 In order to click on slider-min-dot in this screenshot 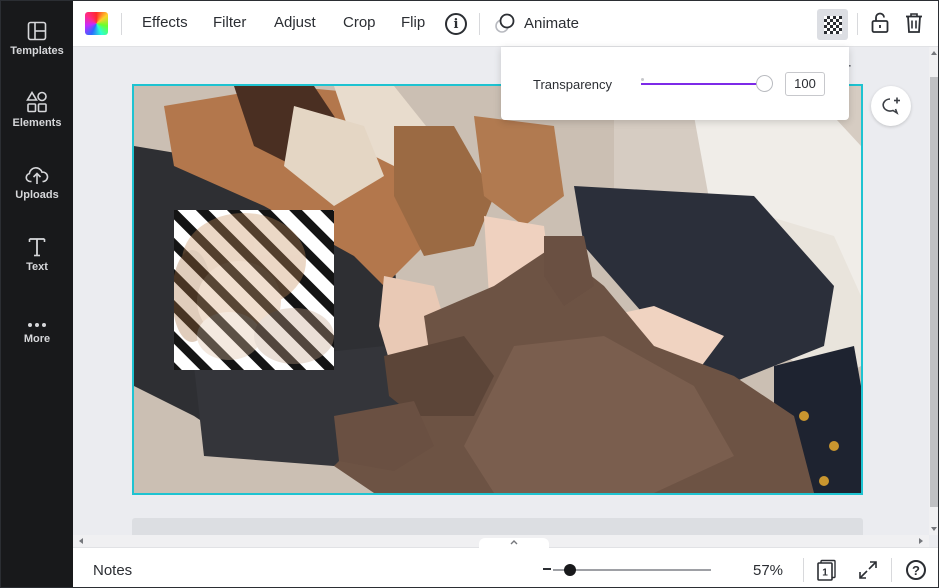, I will do `click(642, 79)`.